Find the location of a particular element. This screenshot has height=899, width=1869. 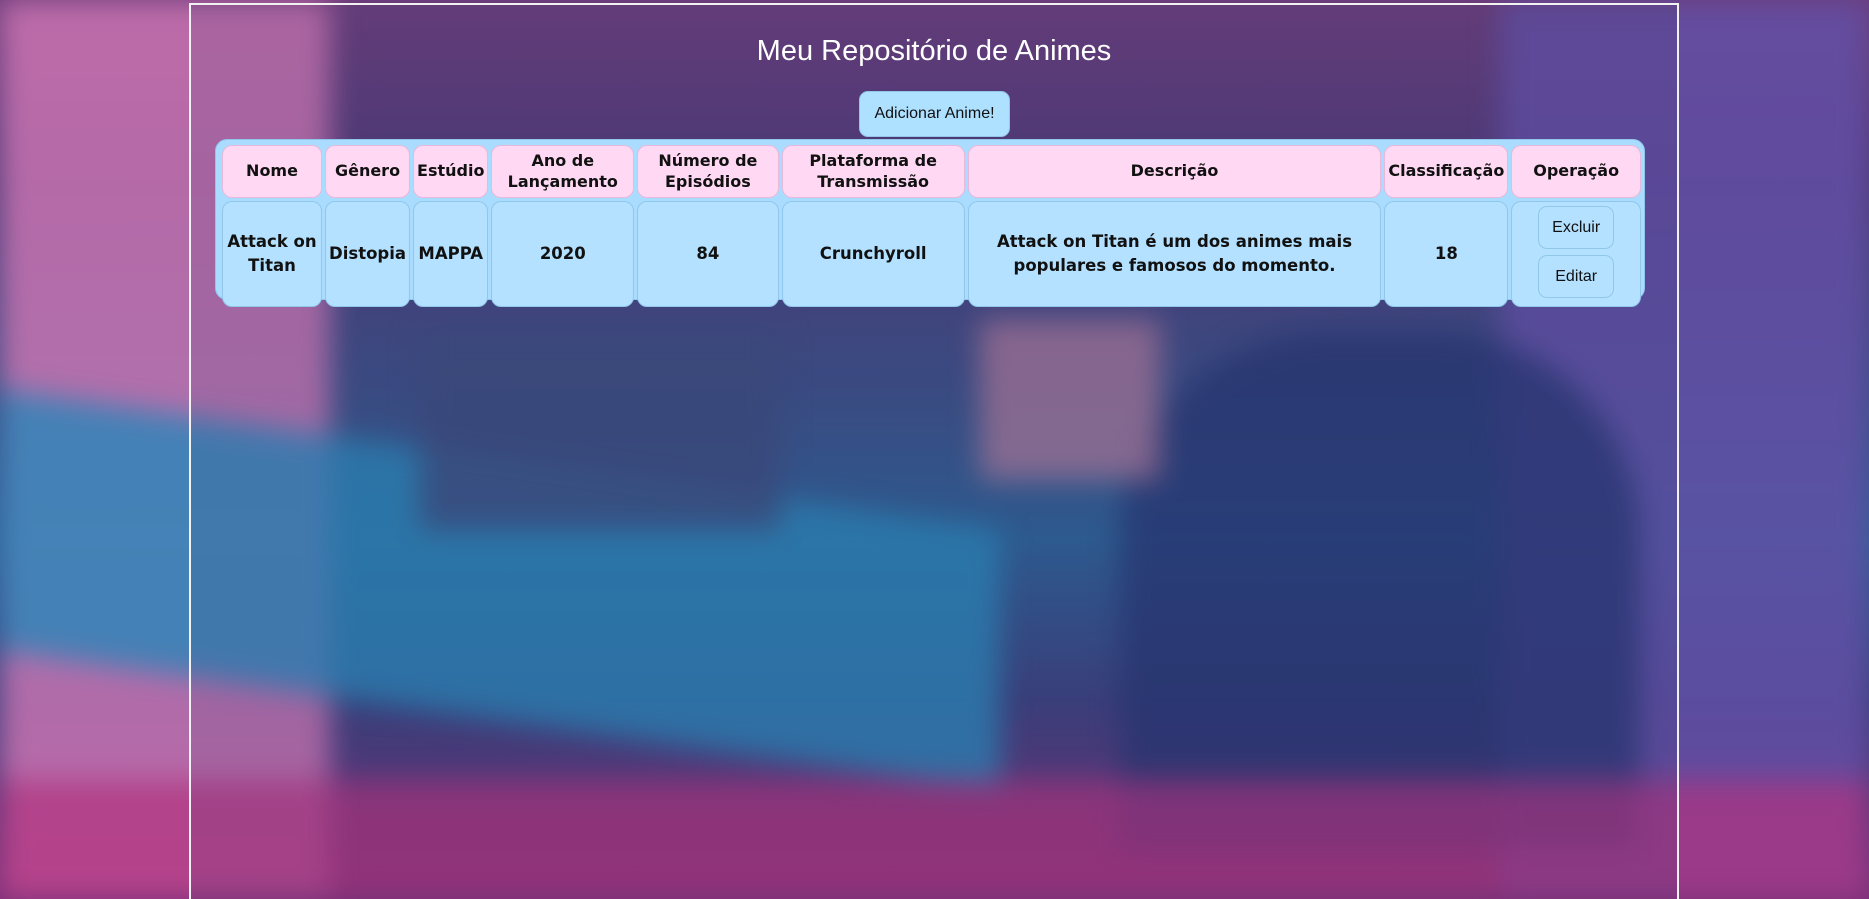

header-classificacao: Classificação is located at coordinates (1446, 171).